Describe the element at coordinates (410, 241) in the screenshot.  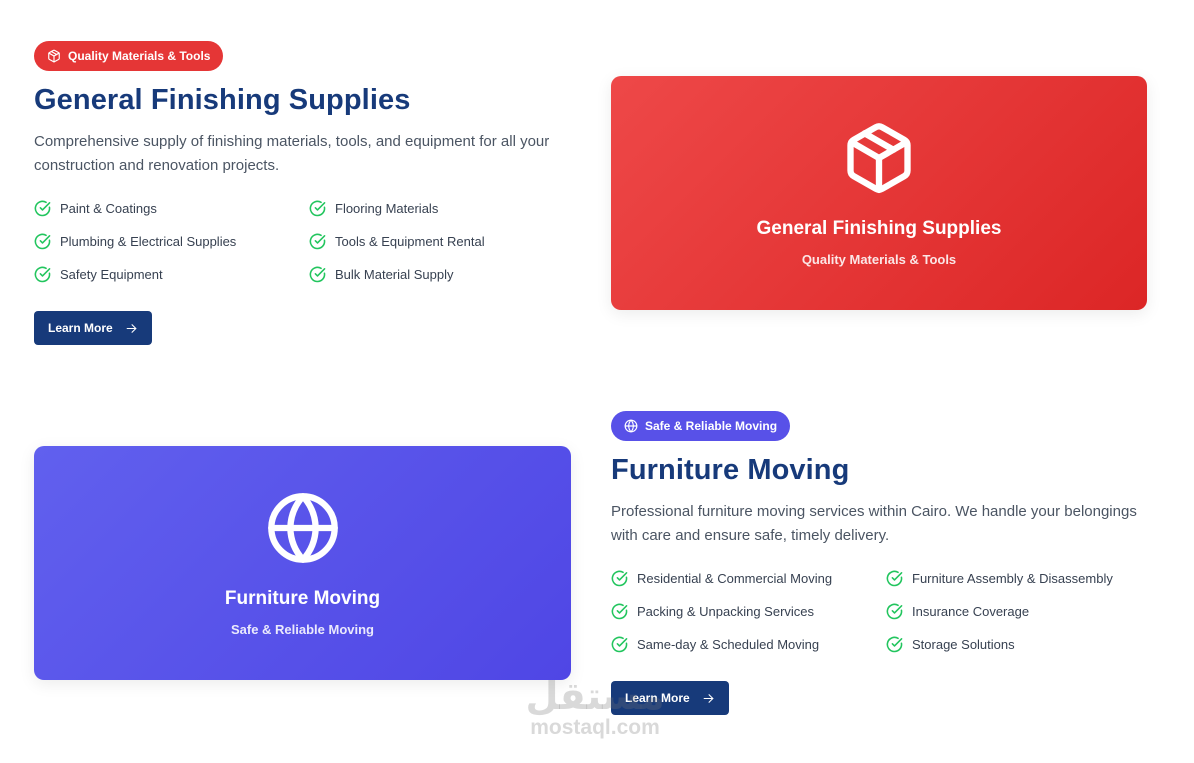
I see `feature-label: Tools & Equipment Rental` at that location.